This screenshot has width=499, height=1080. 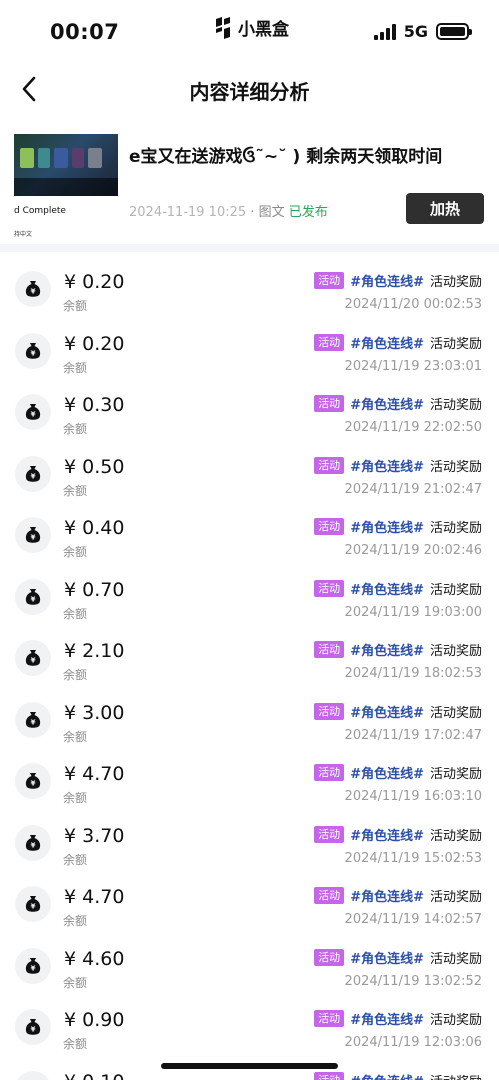 What do you see at coordinates (413, 1042) in the screenshot?
I see `record-time: 2024/11/19 12:03:06` at bounding box center [413, 1042].